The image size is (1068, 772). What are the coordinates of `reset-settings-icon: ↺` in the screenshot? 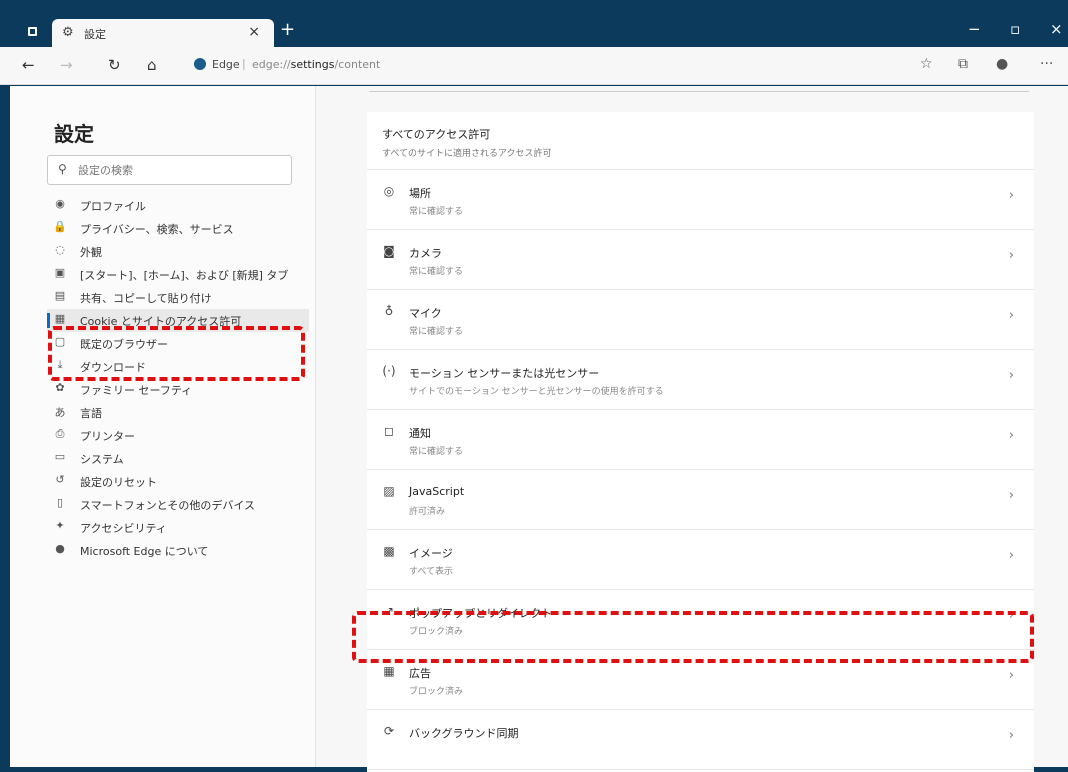 It's located at (60, 479).